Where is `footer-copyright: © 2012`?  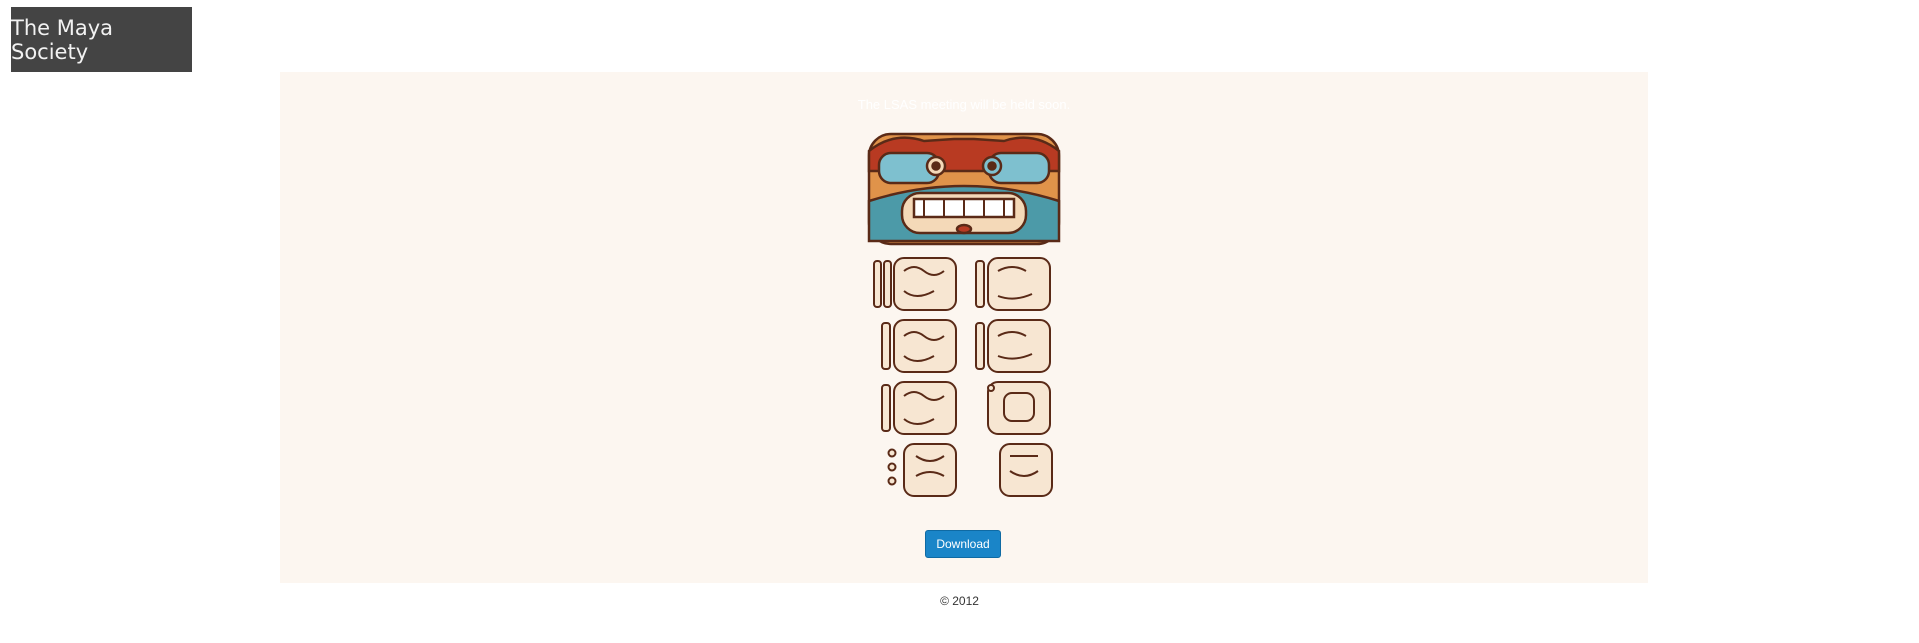
footer-copyright: © 2012 is located at coordinates (959, 601).